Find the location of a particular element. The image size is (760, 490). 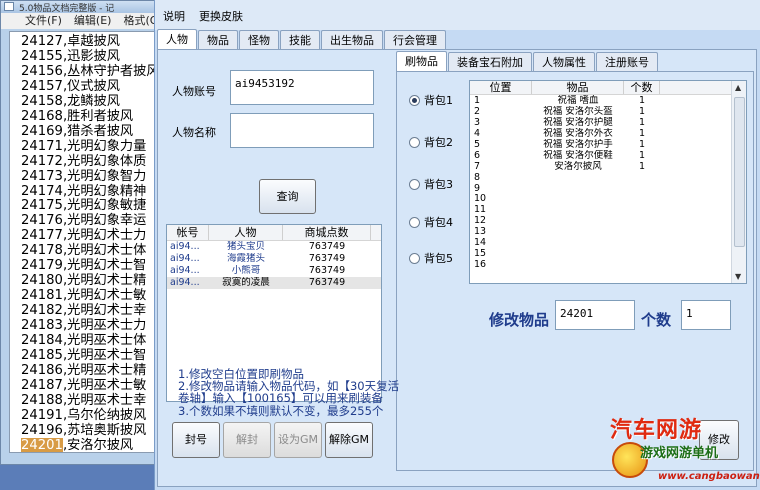

notepad-menu-edit: 编辑(E) is located at coordinates (93, 21).